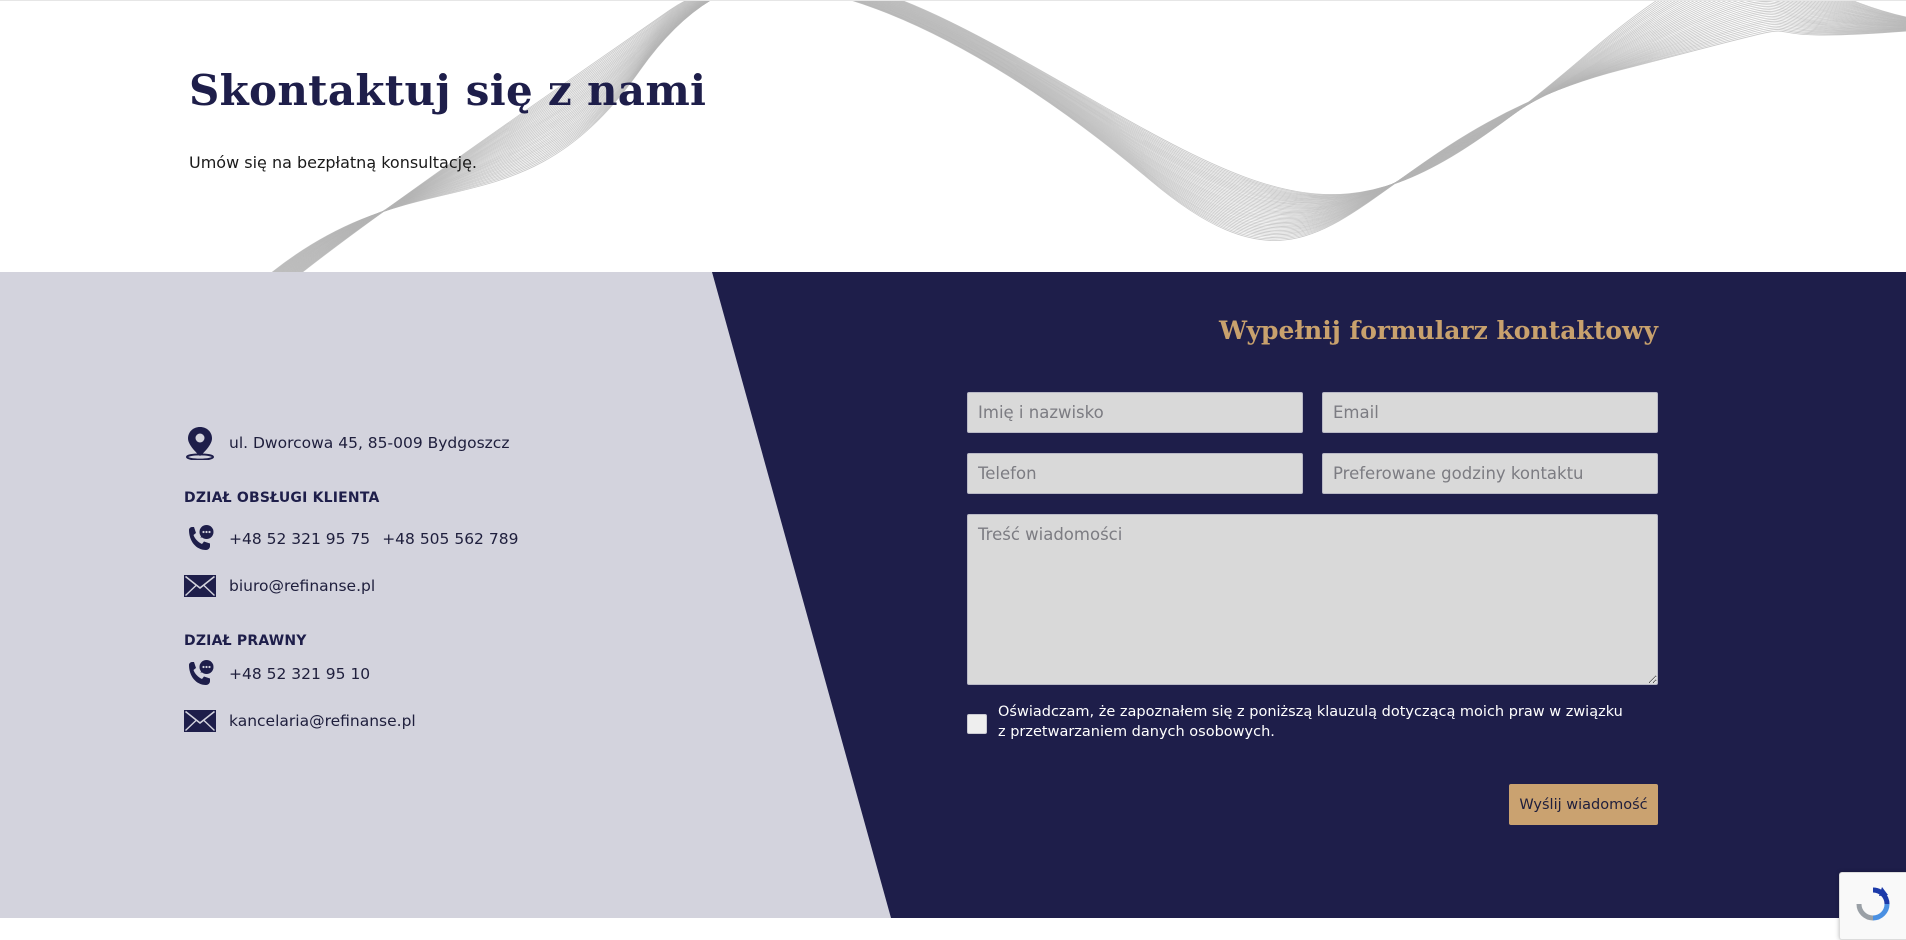 The width and height of the screenshot is (1906, 940). I want to click on customer-service-email-row: biuro@refinanse.pl, so click(279, 586).